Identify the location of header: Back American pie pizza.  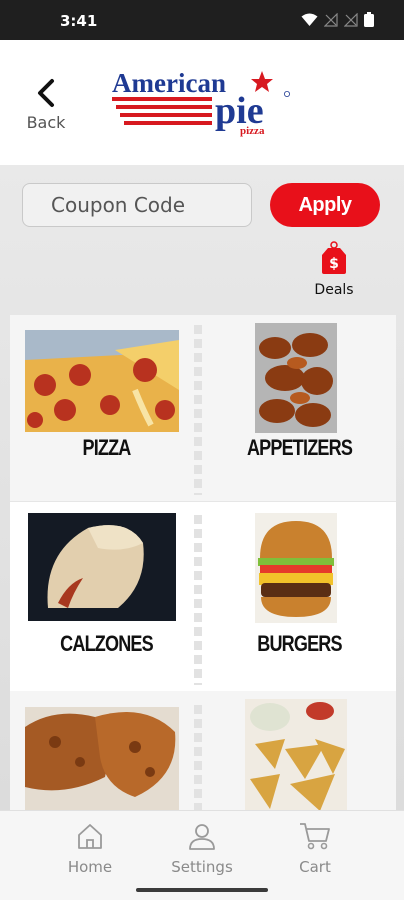
(202, 102).